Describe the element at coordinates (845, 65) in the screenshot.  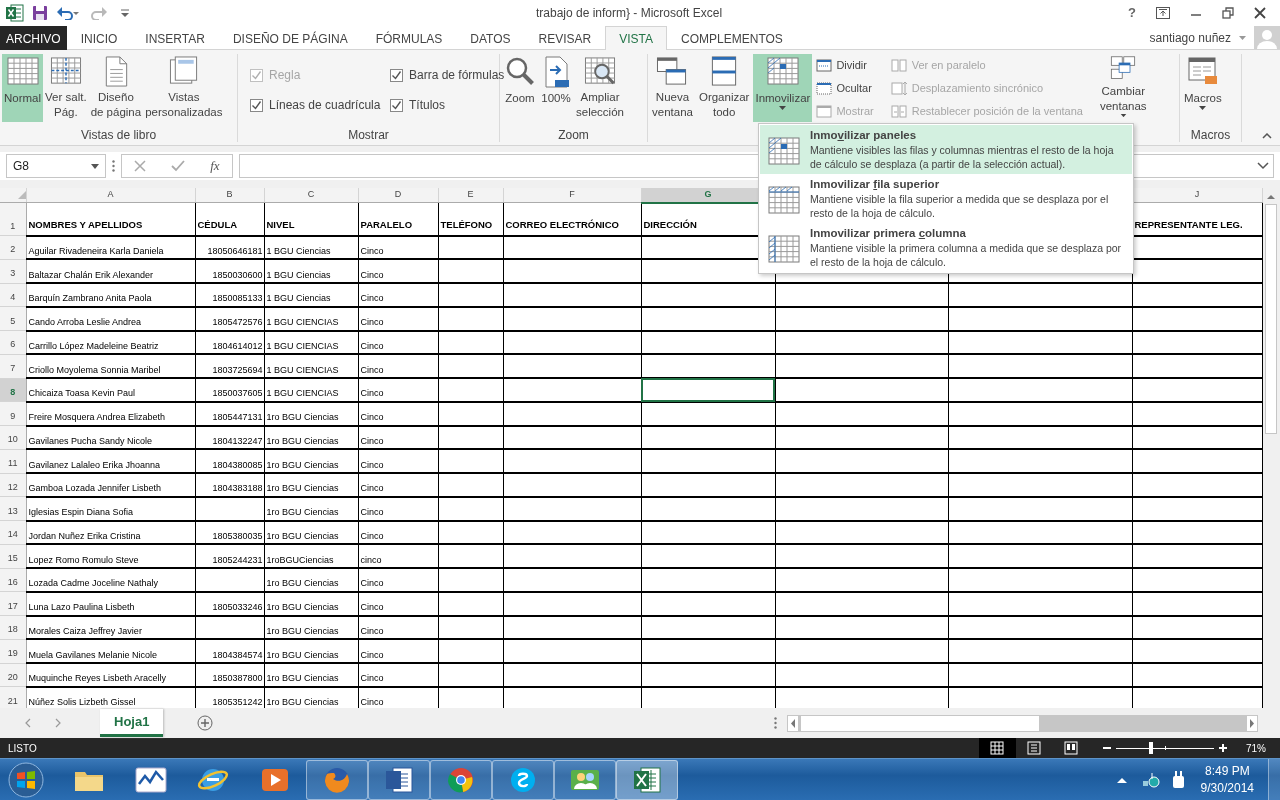
I see `window-option-button: Dividir` at that location.